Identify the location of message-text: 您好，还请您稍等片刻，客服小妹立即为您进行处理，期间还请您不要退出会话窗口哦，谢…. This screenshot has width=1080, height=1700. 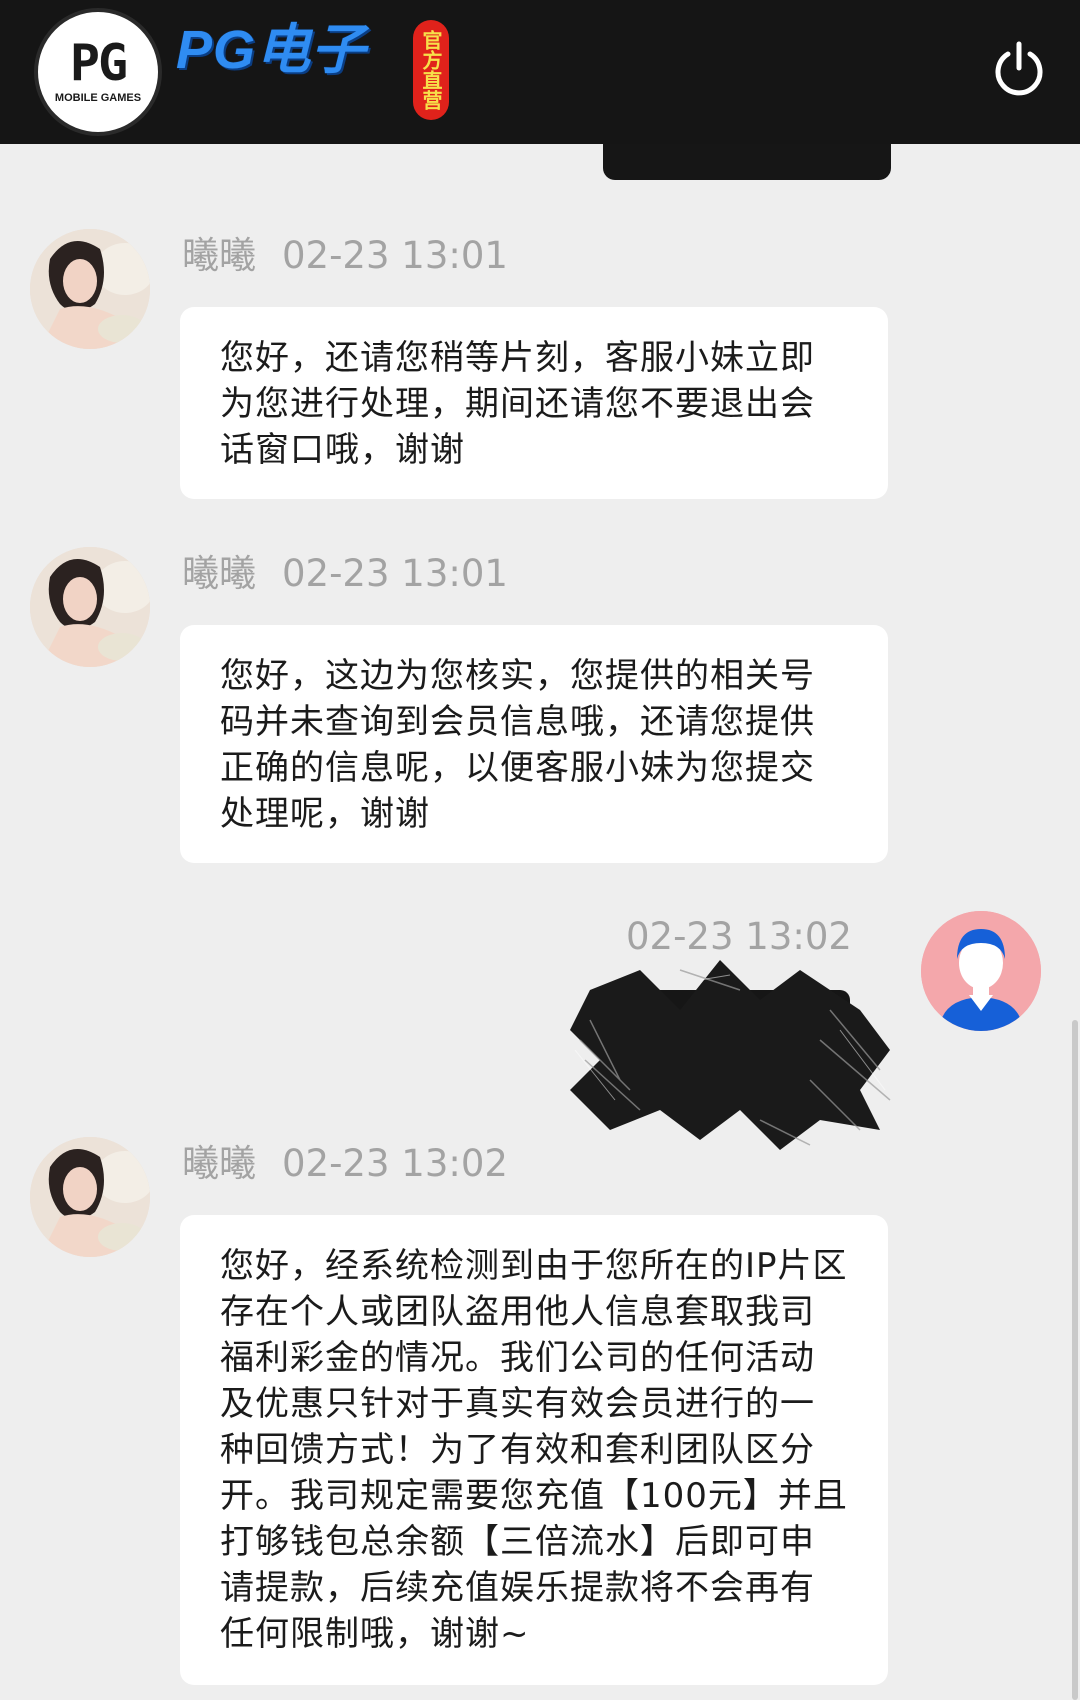
(517, 404).